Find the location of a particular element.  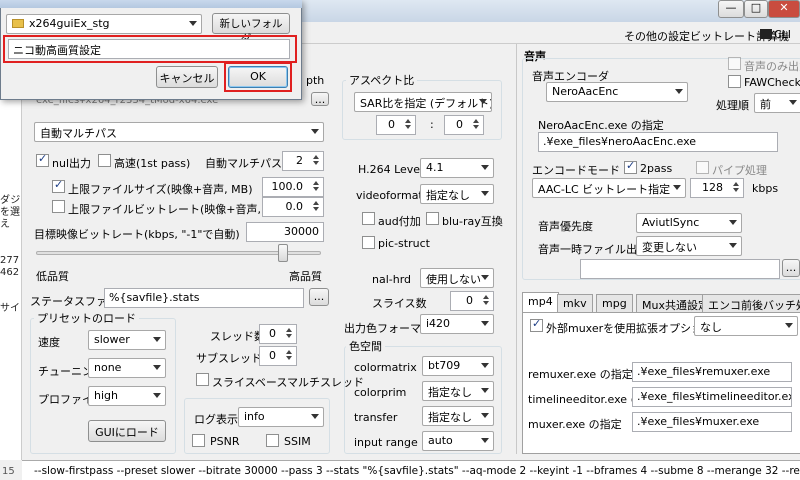

profile-select: high is located at coordinates (127, 396).